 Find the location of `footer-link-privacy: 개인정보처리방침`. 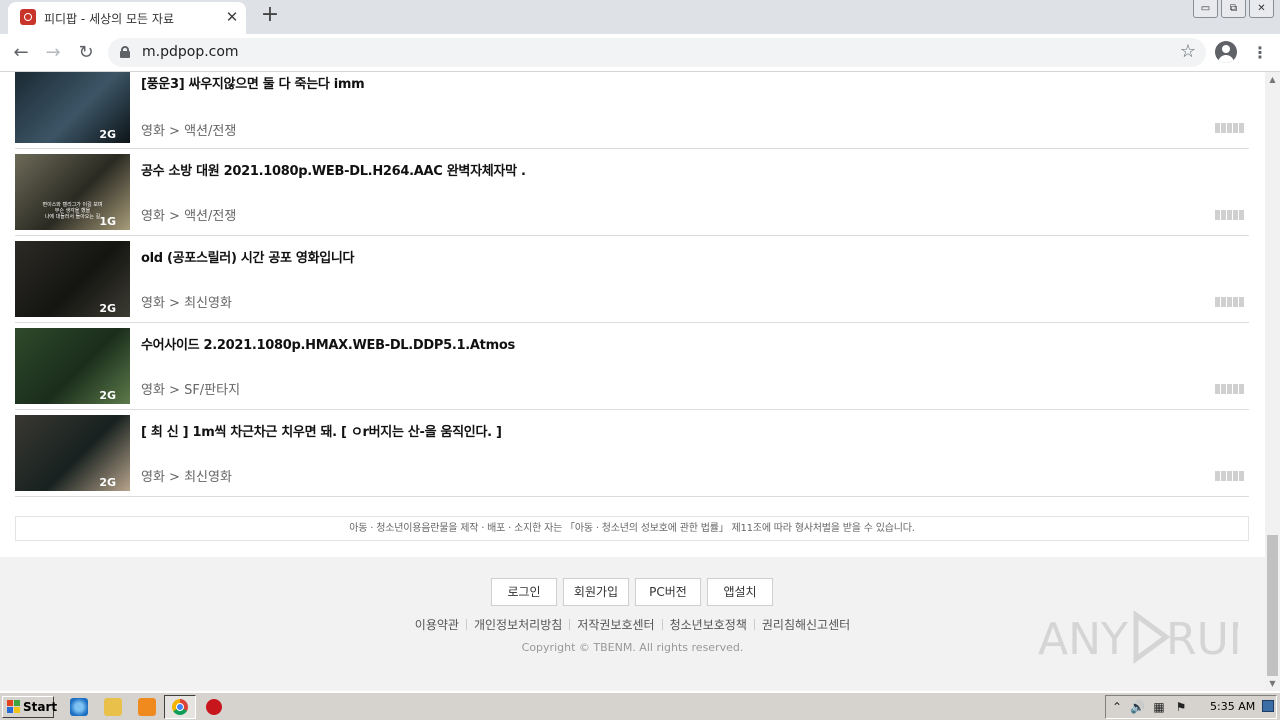

footer-link-privacy: 개인정보처리방침 is located at coordinates (518, 625).